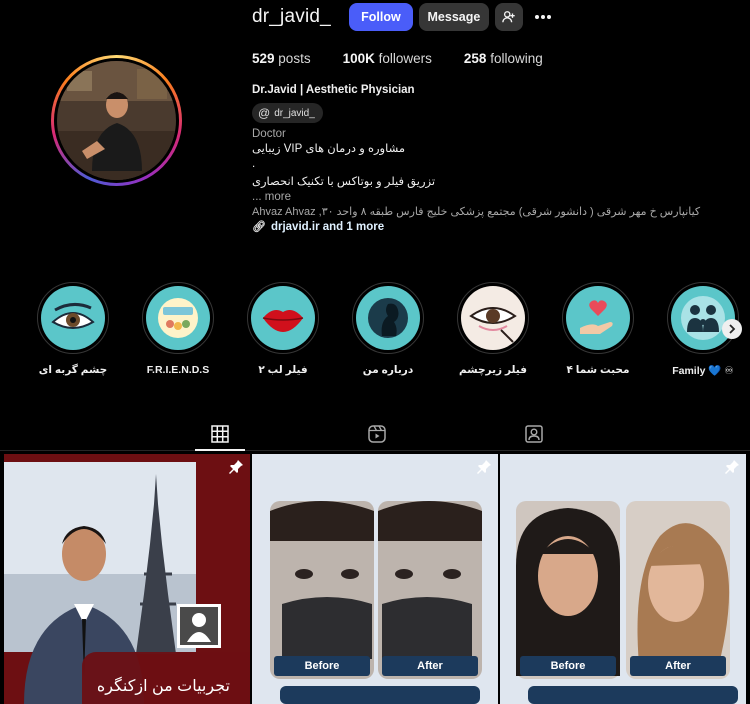 Image resolution: width=750 pixels, height=704 pixels. What do you see at coordinates (178, 318) in the screenshot?
I see `friends-icon` at bounding box center [178, 318].